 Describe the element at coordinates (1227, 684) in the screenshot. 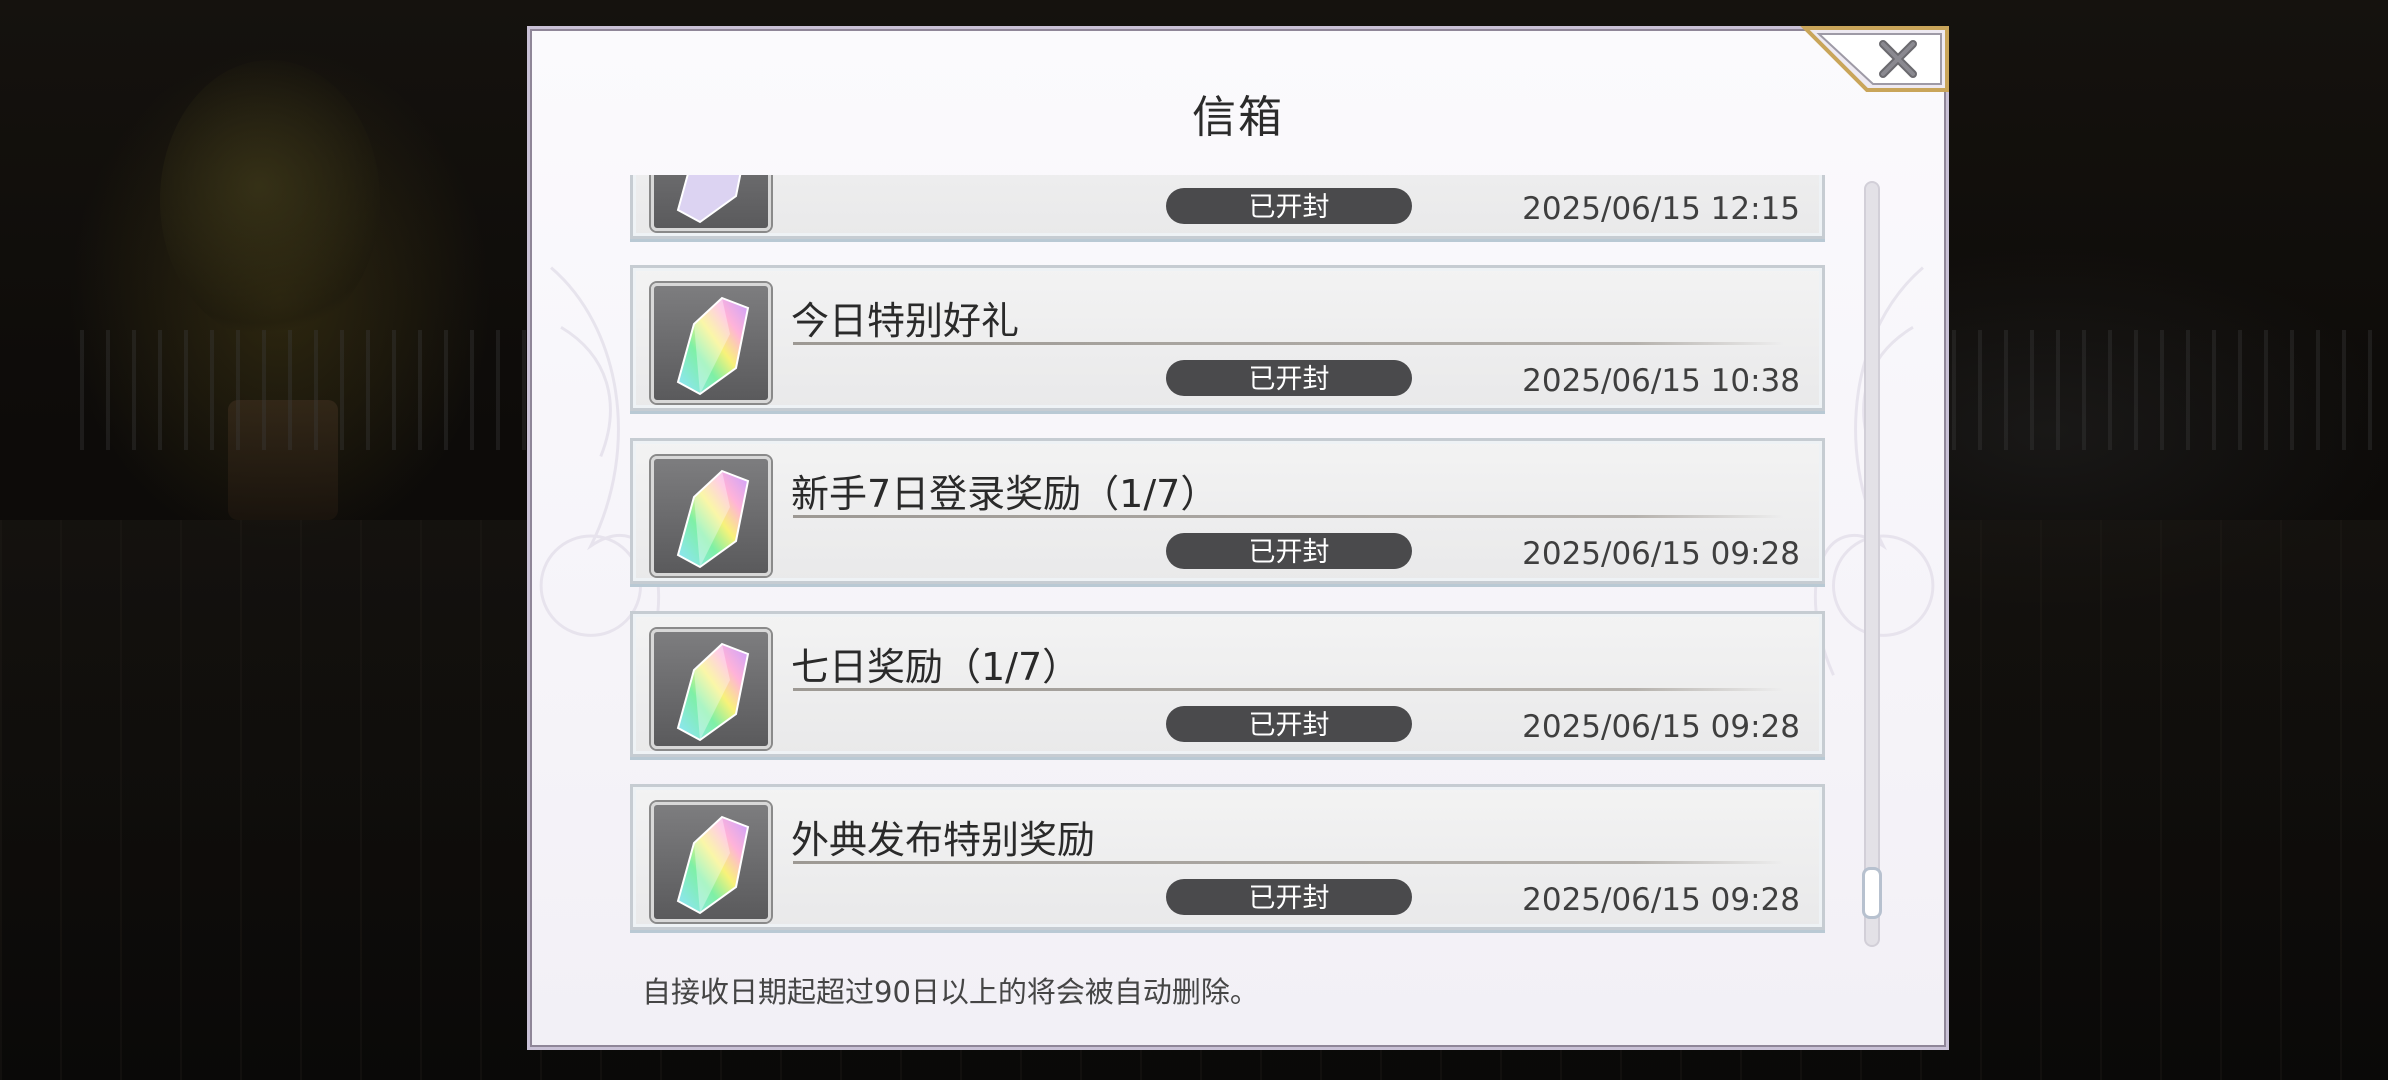

I see `mail-item: 七日奖励（1/7） 已开封 2025/06/15 09:28` at that location.